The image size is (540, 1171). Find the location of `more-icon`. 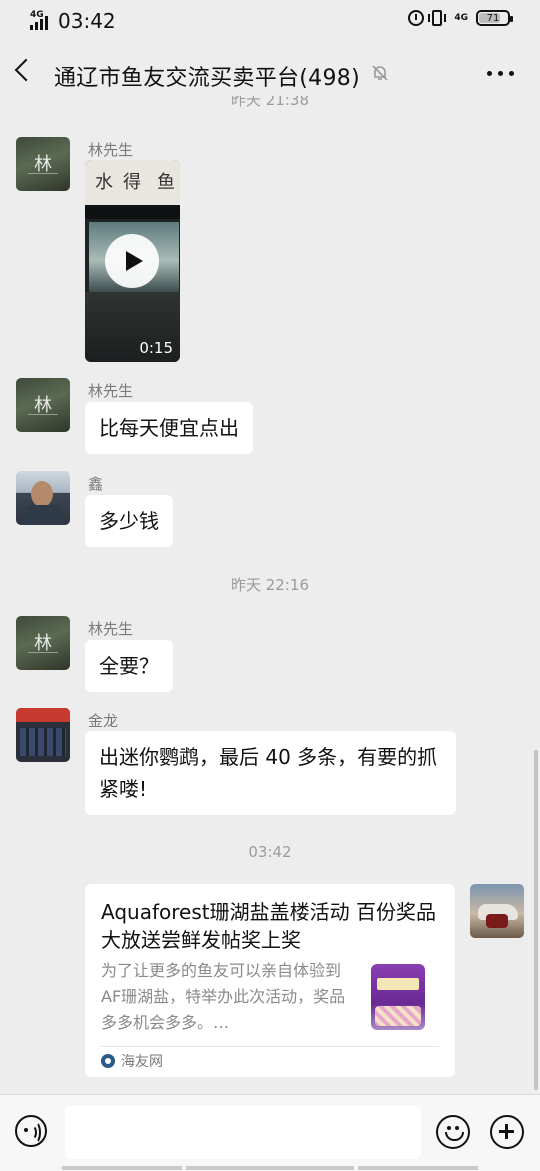

more-icon is located at coordinates (500, 73).